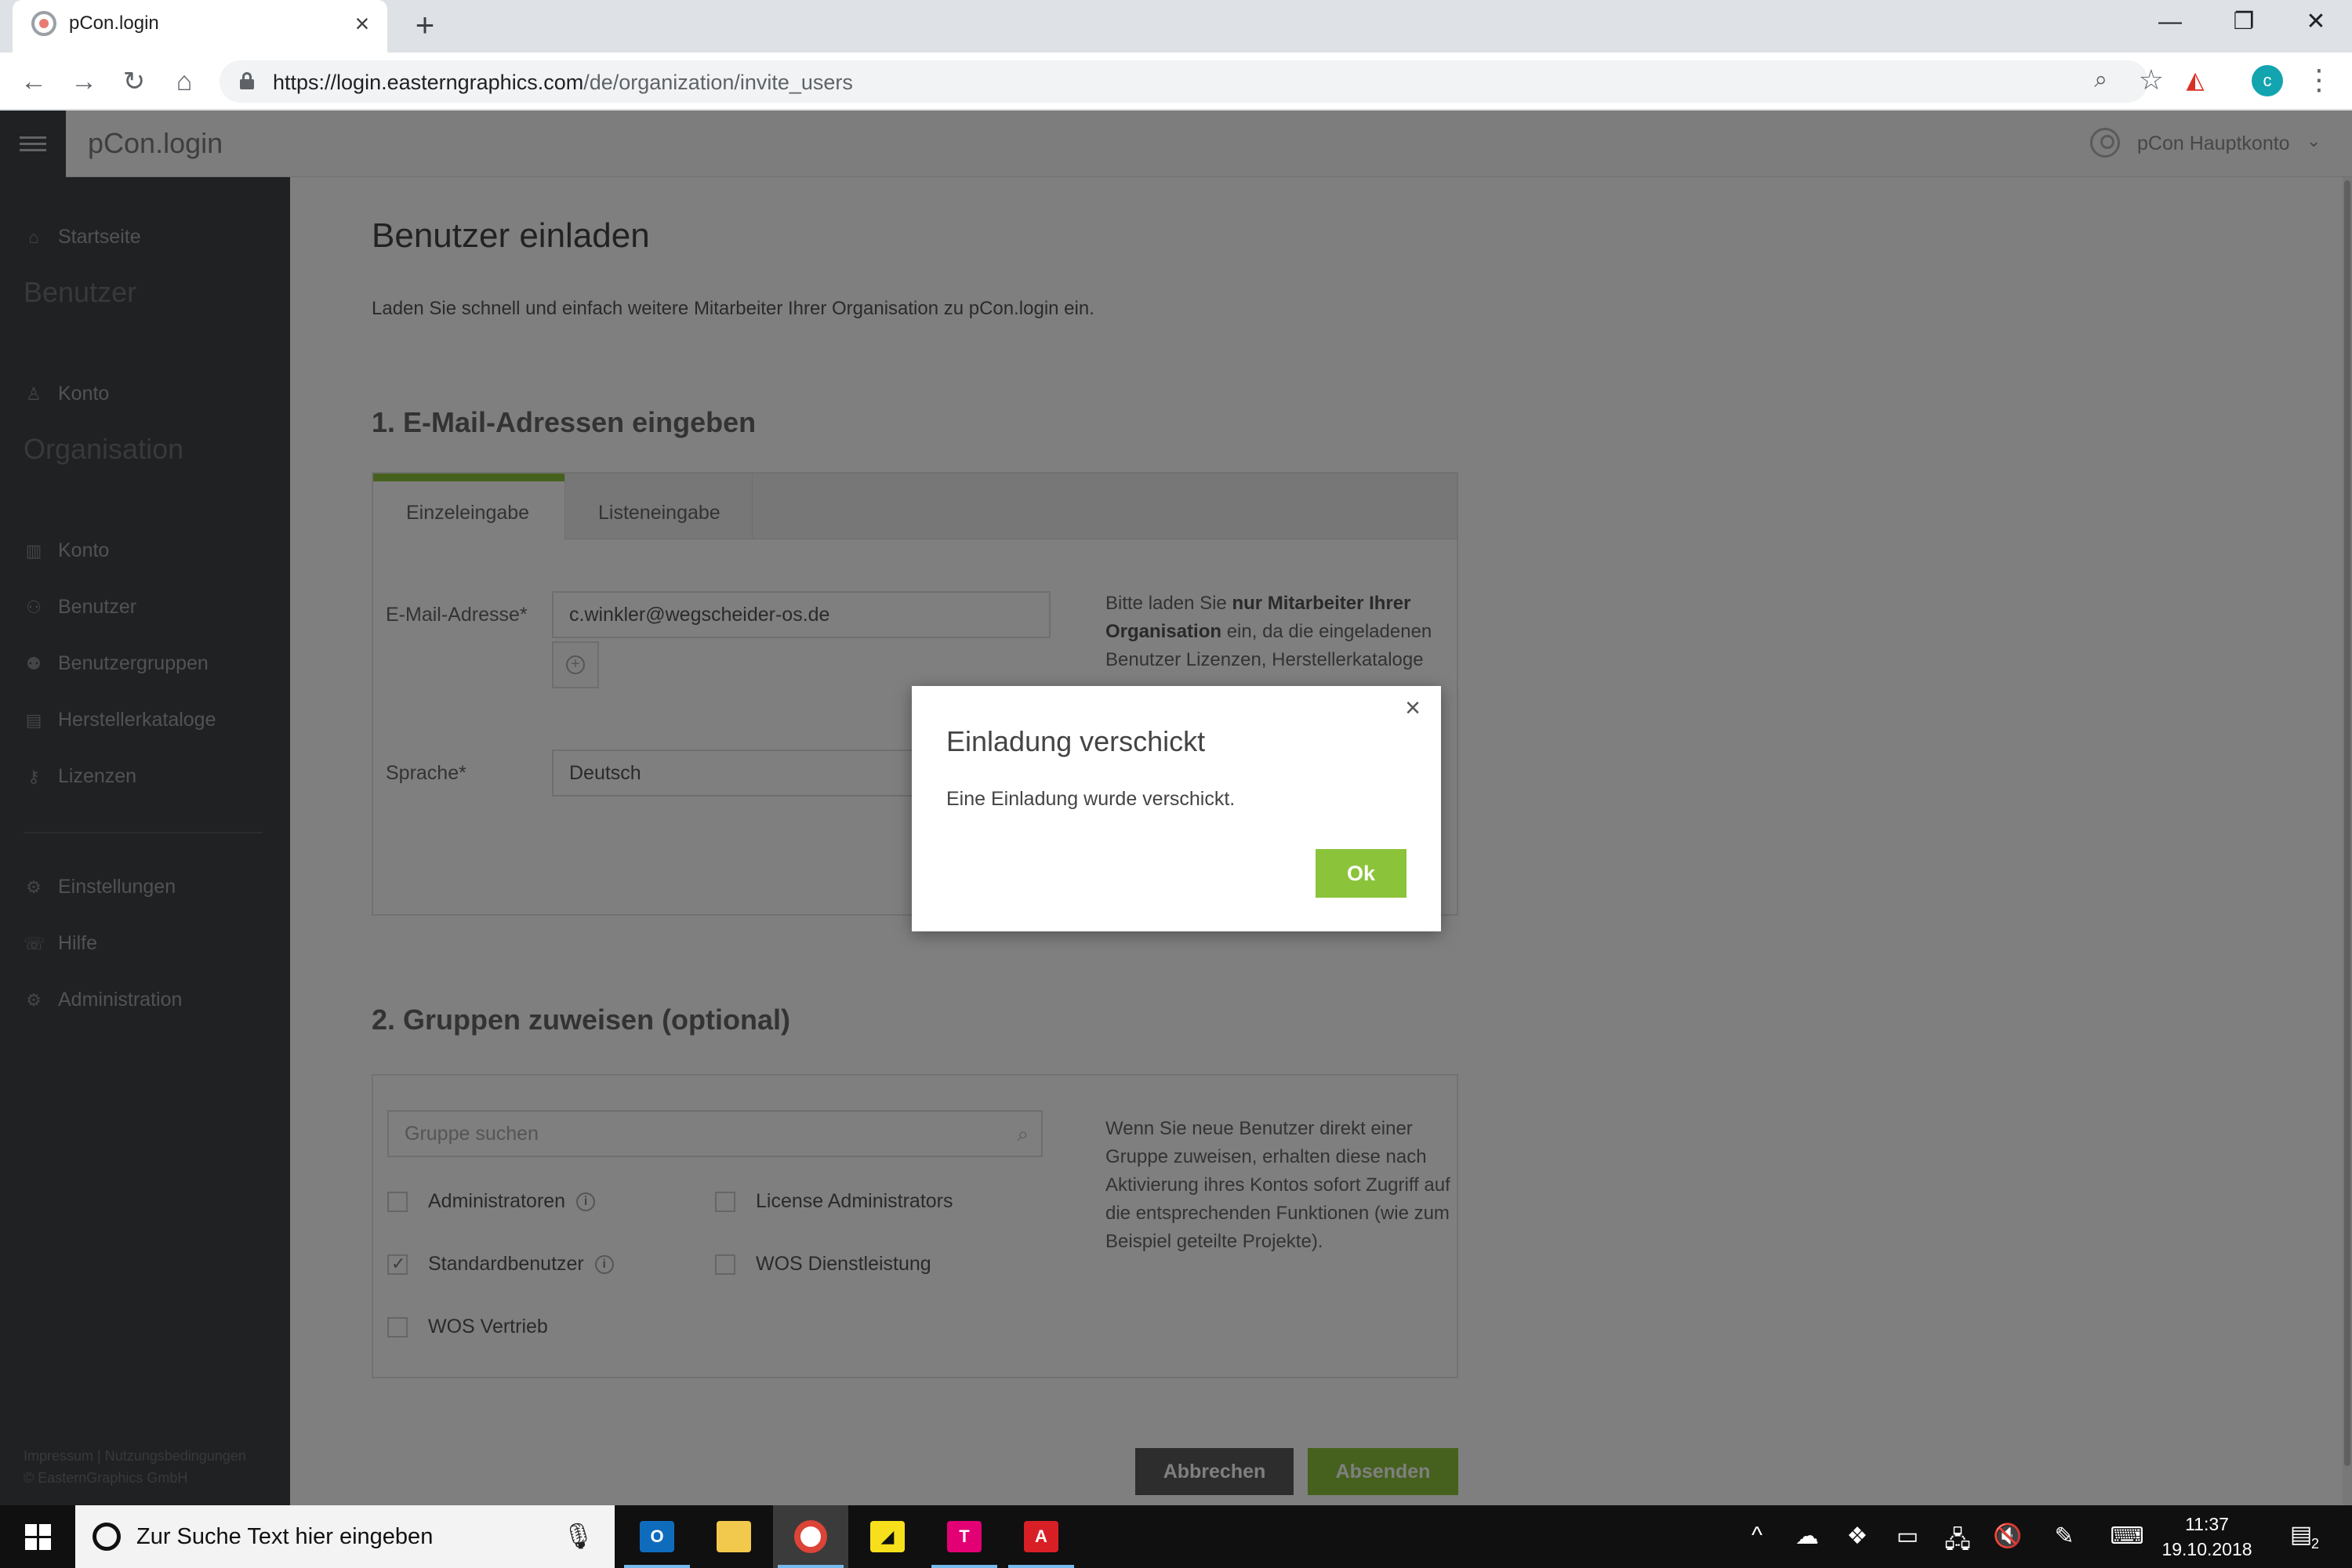 The image size is (2352, 1568). Describe the element at coordinates (2267, 80) in the screenshot. I see `profile-avatar: c` at that location.